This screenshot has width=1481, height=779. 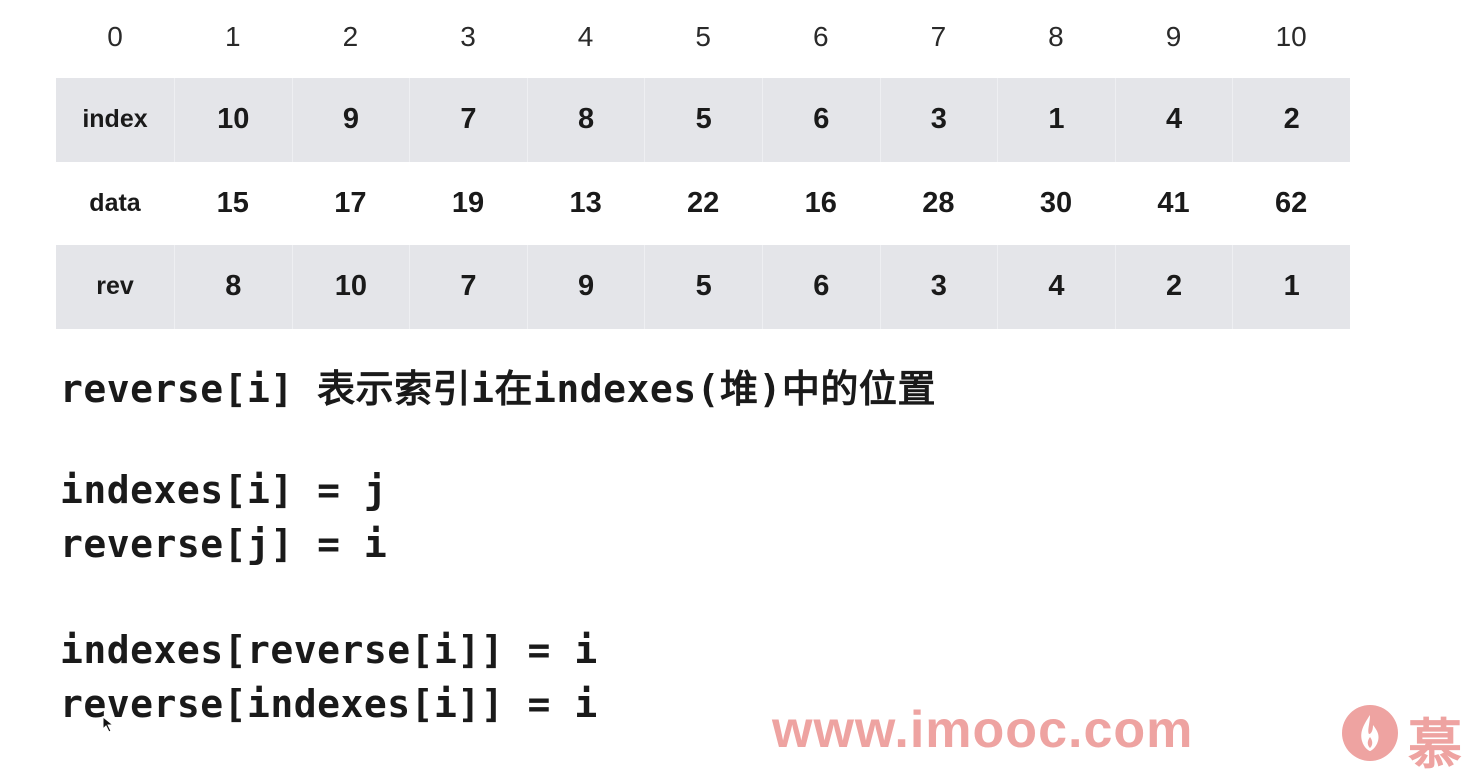 I want to click on table-row-index: index 10 9 7 8 5 6 3 1 4 2, so click(x=703, y=120).